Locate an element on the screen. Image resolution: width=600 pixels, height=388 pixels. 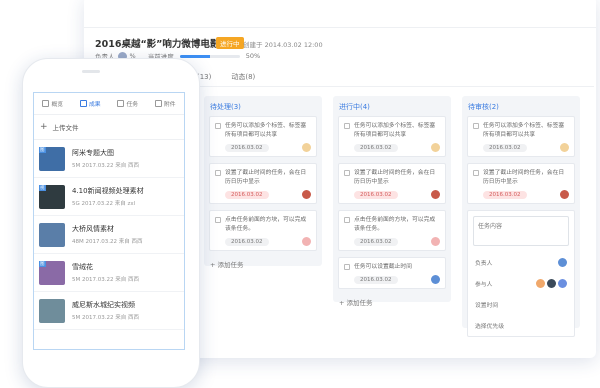
file-type-tag: 图 is located at coordinates (42, 263).